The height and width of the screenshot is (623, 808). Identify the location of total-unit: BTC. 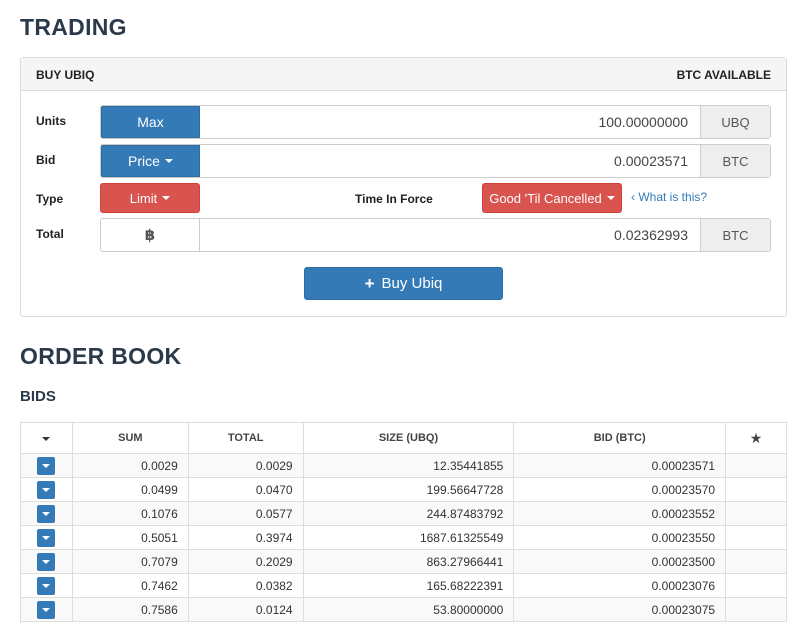
(735, 235).